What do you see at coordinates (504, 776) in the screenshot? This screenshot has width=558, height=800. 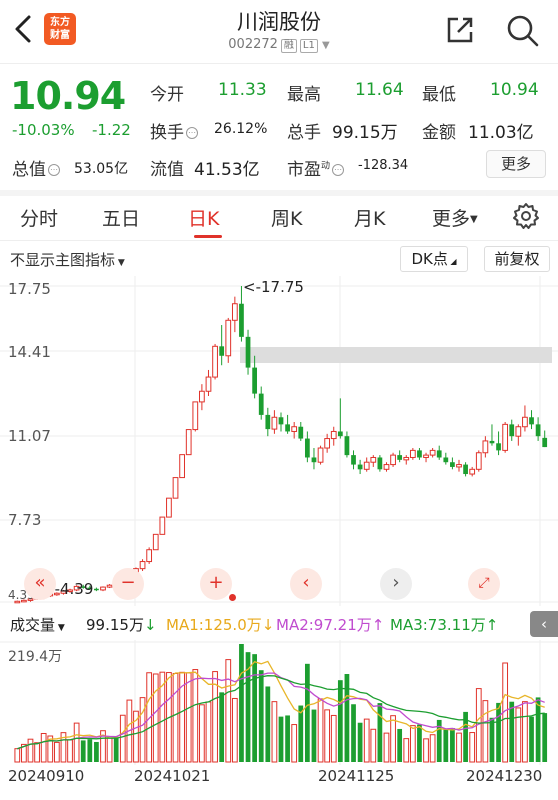 I see `date-label-4: 20241230` at bounding box center [504, 776].